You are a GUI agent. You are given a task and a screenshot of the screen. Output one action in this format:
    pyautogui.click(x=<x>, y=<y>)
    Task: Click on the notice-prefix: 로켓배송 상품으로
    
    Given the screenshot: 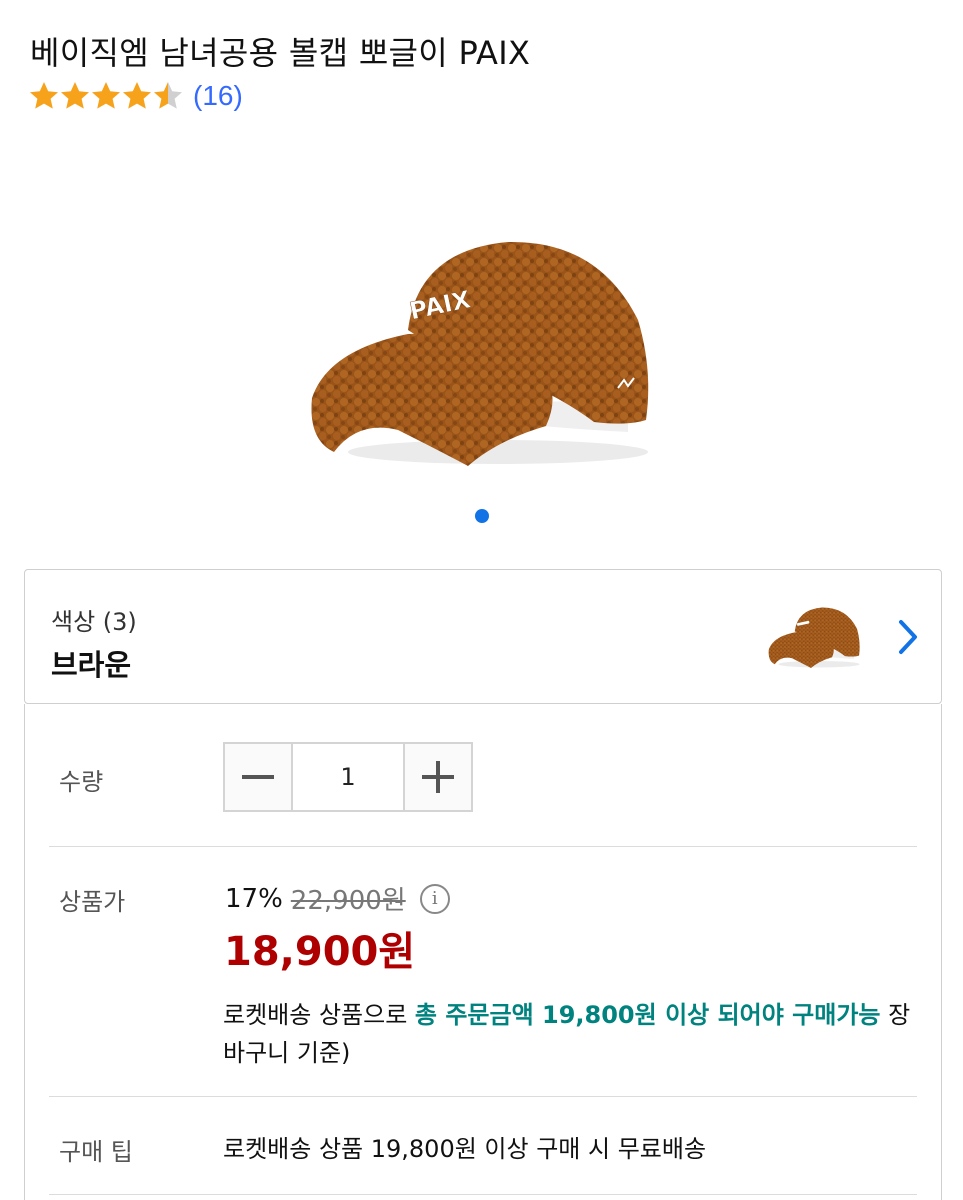 What is the action you would take?
    pyautogui.click(x=319, y=1015)
    